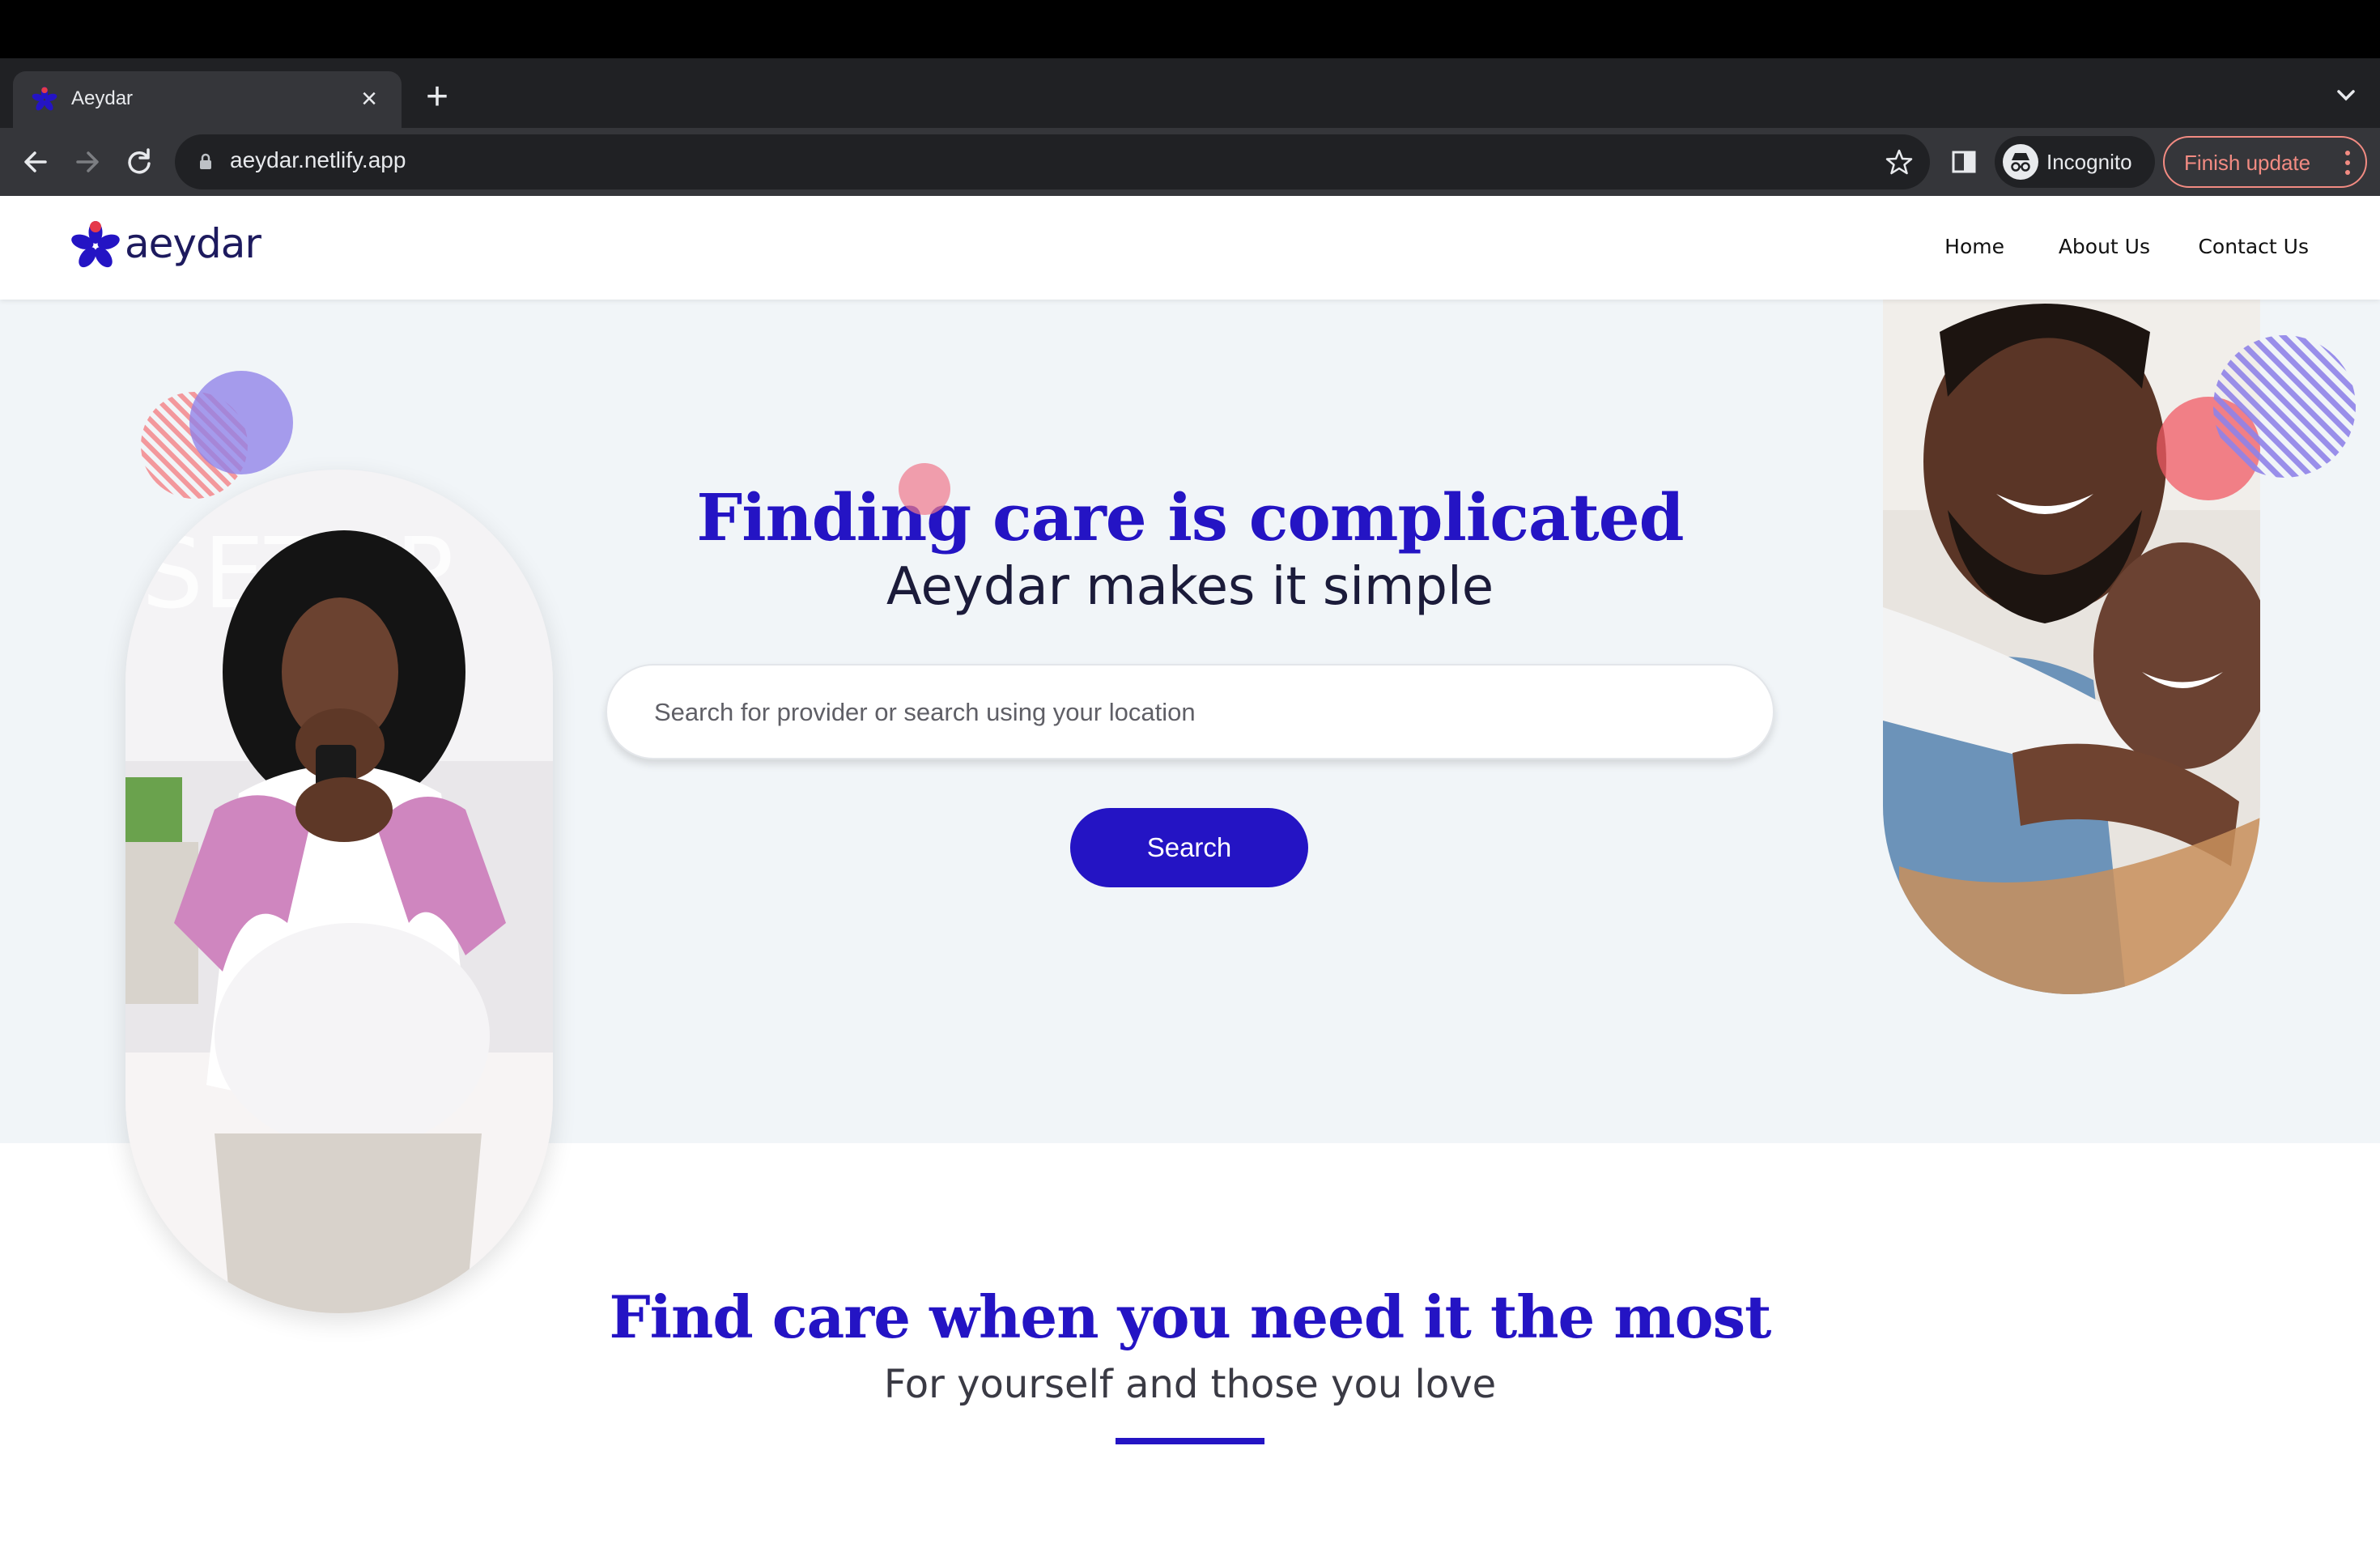 Image resolution: width=2380 pixels, height=1548 pixels. What do you see at coordinates (36, 162) in the screenshot?
I see `back-arrow-icon` at bounding box center [36, 162].